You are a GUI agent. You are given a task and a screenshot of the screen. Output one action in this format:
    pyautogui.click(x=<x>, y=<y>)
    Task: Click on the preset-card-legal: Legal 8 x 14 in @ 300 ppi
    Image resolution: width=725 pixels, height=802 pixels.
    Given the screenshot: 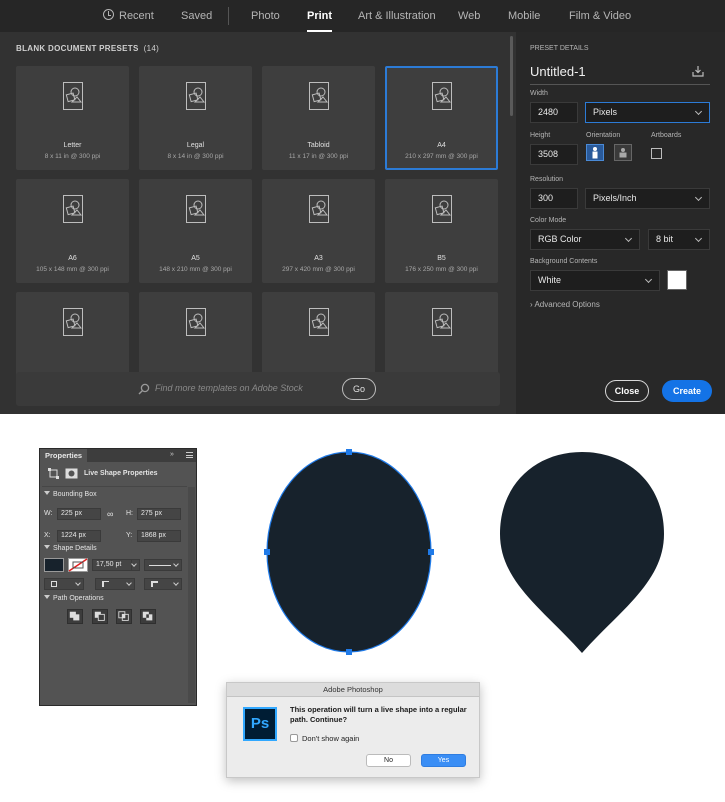 What is the action you would take?
    pyautogui.click(x=195, y=118)
    